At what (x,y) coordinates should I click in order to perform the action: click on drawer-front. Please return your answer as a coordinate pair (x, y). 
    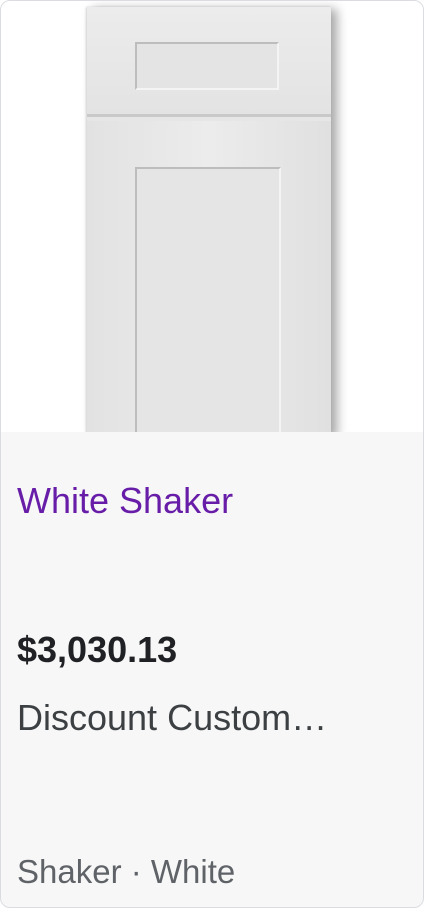
    Looking at the image, I should click on (209, 62).